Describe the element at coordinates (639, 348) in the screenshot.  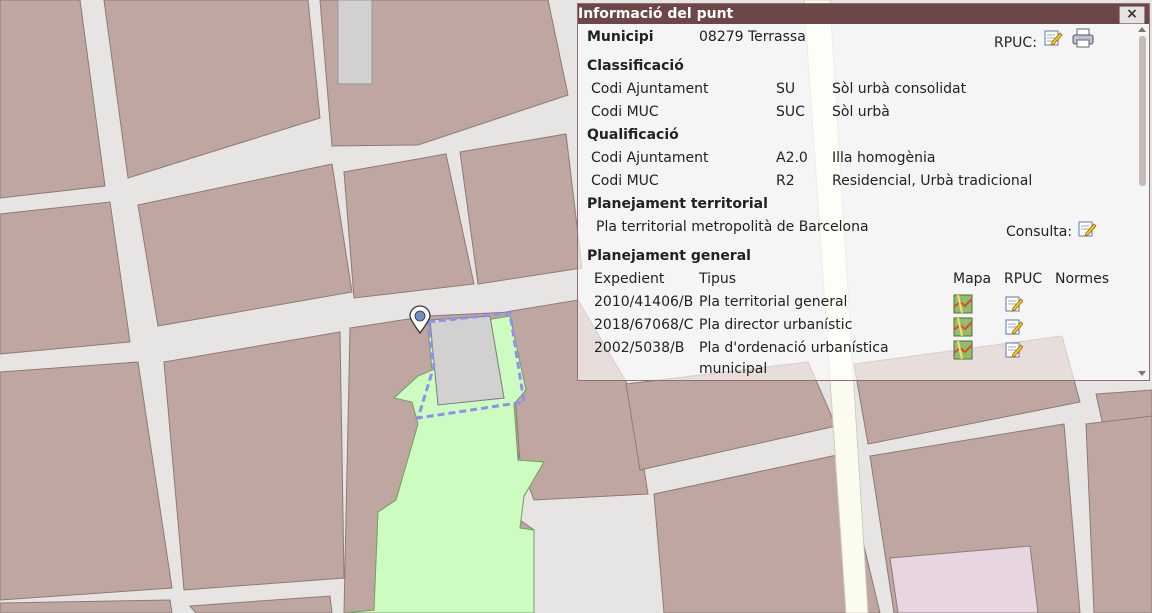
I see `expedient-cell: 2002/5038/B` at that location.